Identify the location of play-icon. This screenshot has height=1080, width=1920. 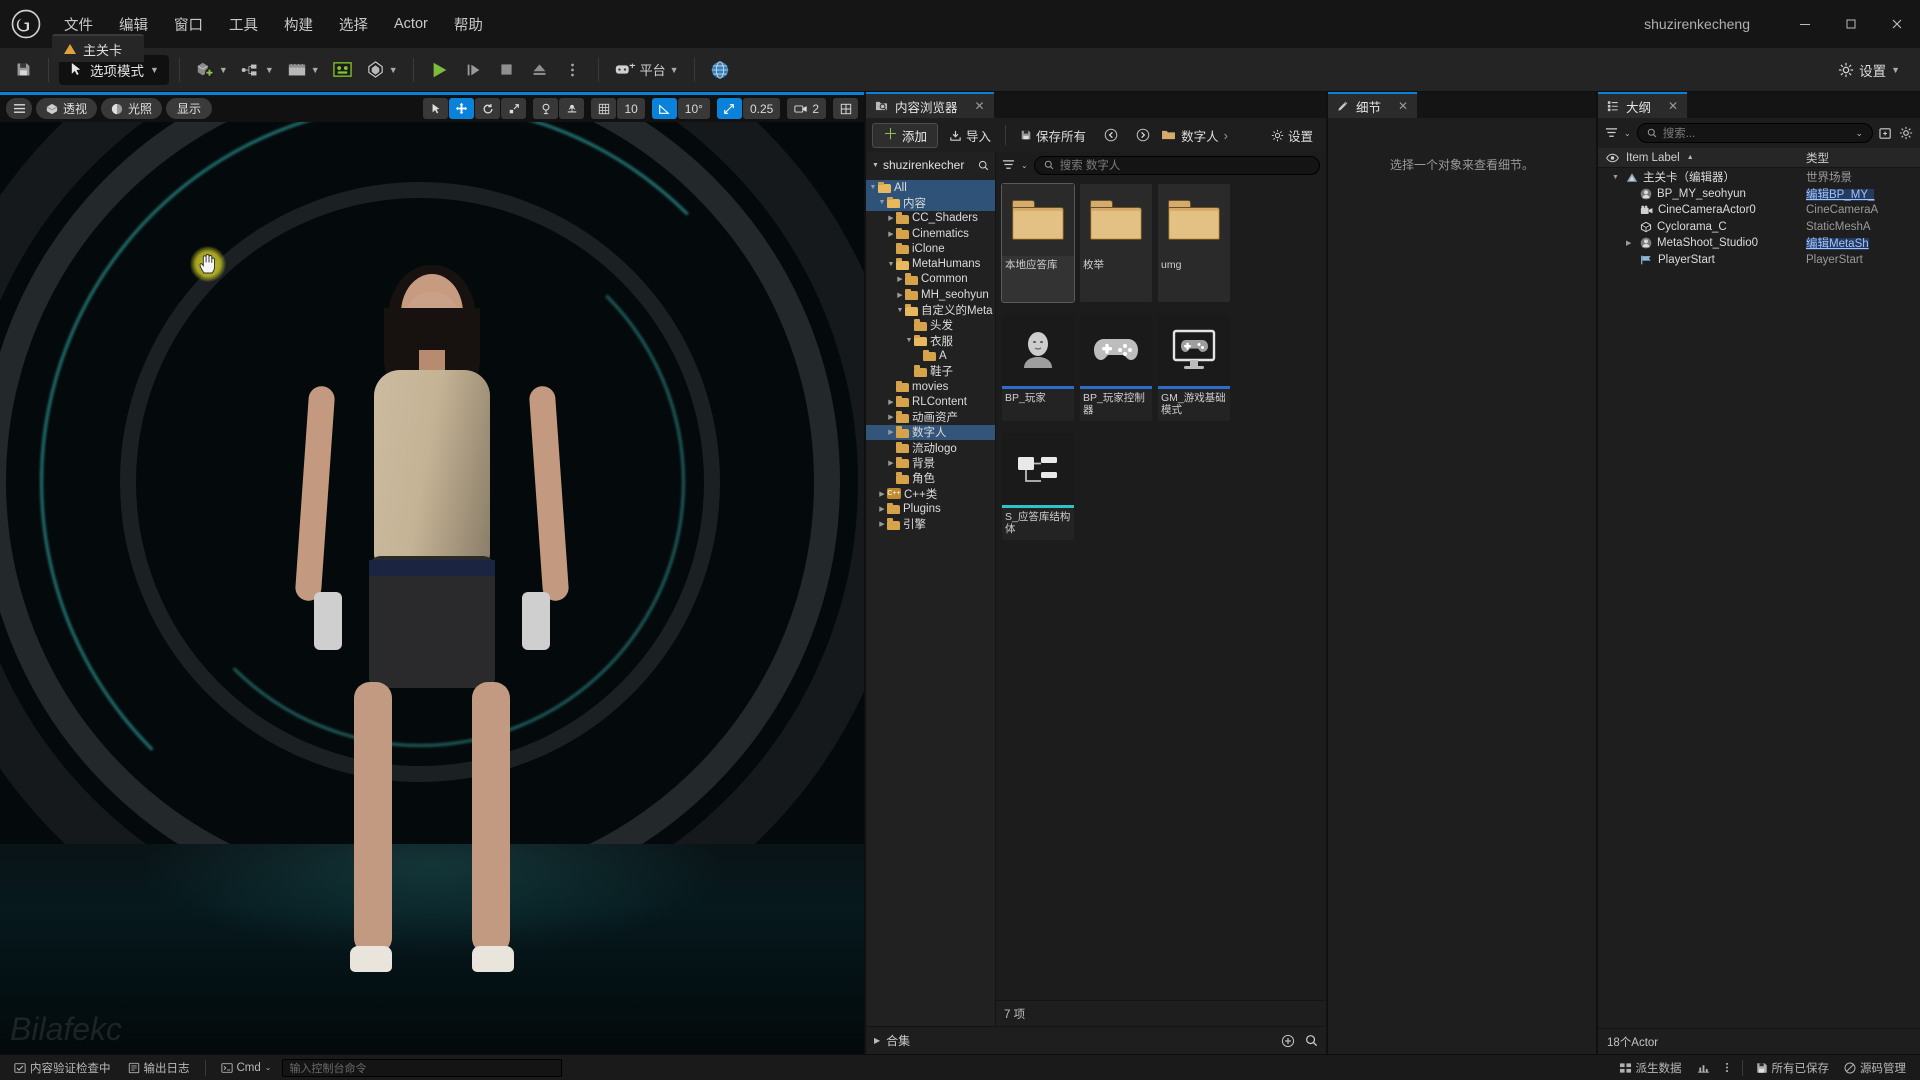
(440, 70).